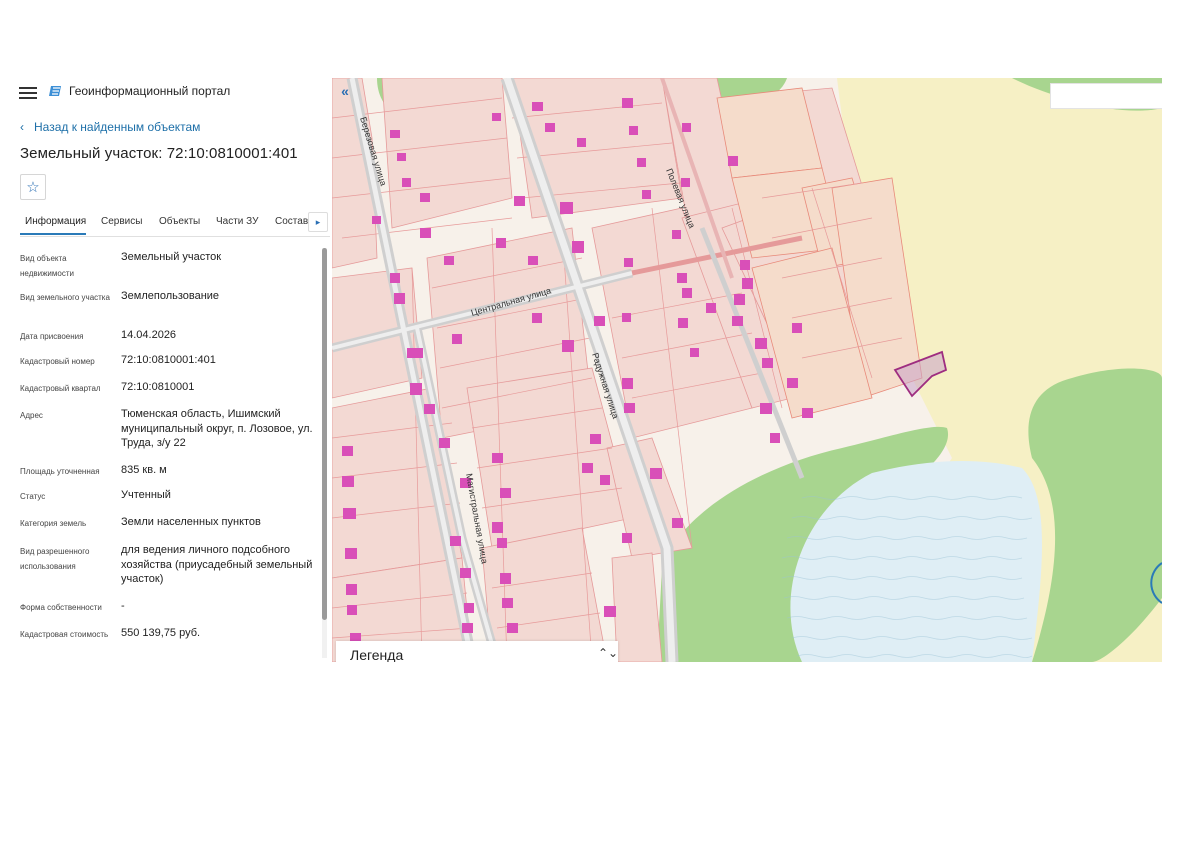 Image resolution: width=1200 pixels, height=849 pixels. What do you see at coordinates (159, 153) in the screenshot?
I see `page-title: Земельный участок: 72:10:0810001:401` at bounding box center [159, 153].